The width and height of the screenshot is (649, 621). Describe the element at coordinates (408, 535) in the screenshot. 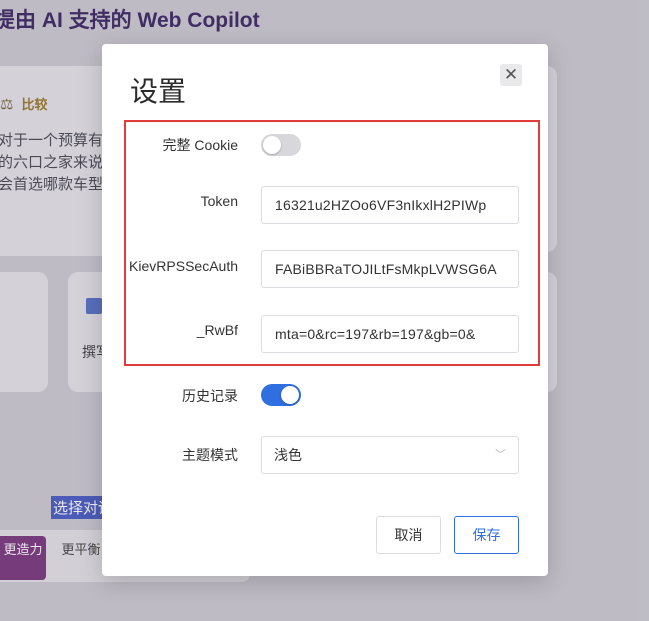

I see `cancel-button: 取消` at that location.